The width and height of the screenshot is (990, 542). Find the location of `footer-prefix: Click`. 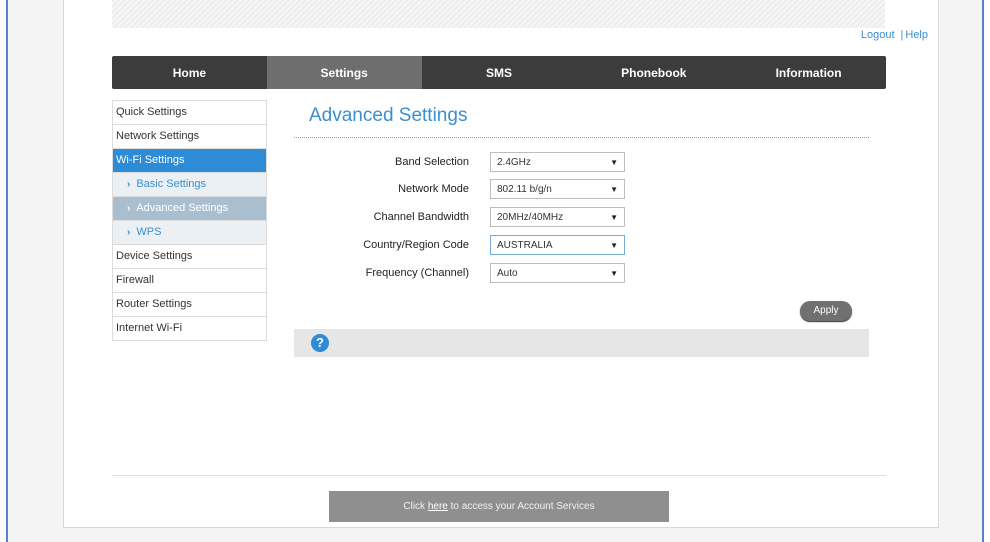

footer-prefix: Click is located at coordinates (415, 506).